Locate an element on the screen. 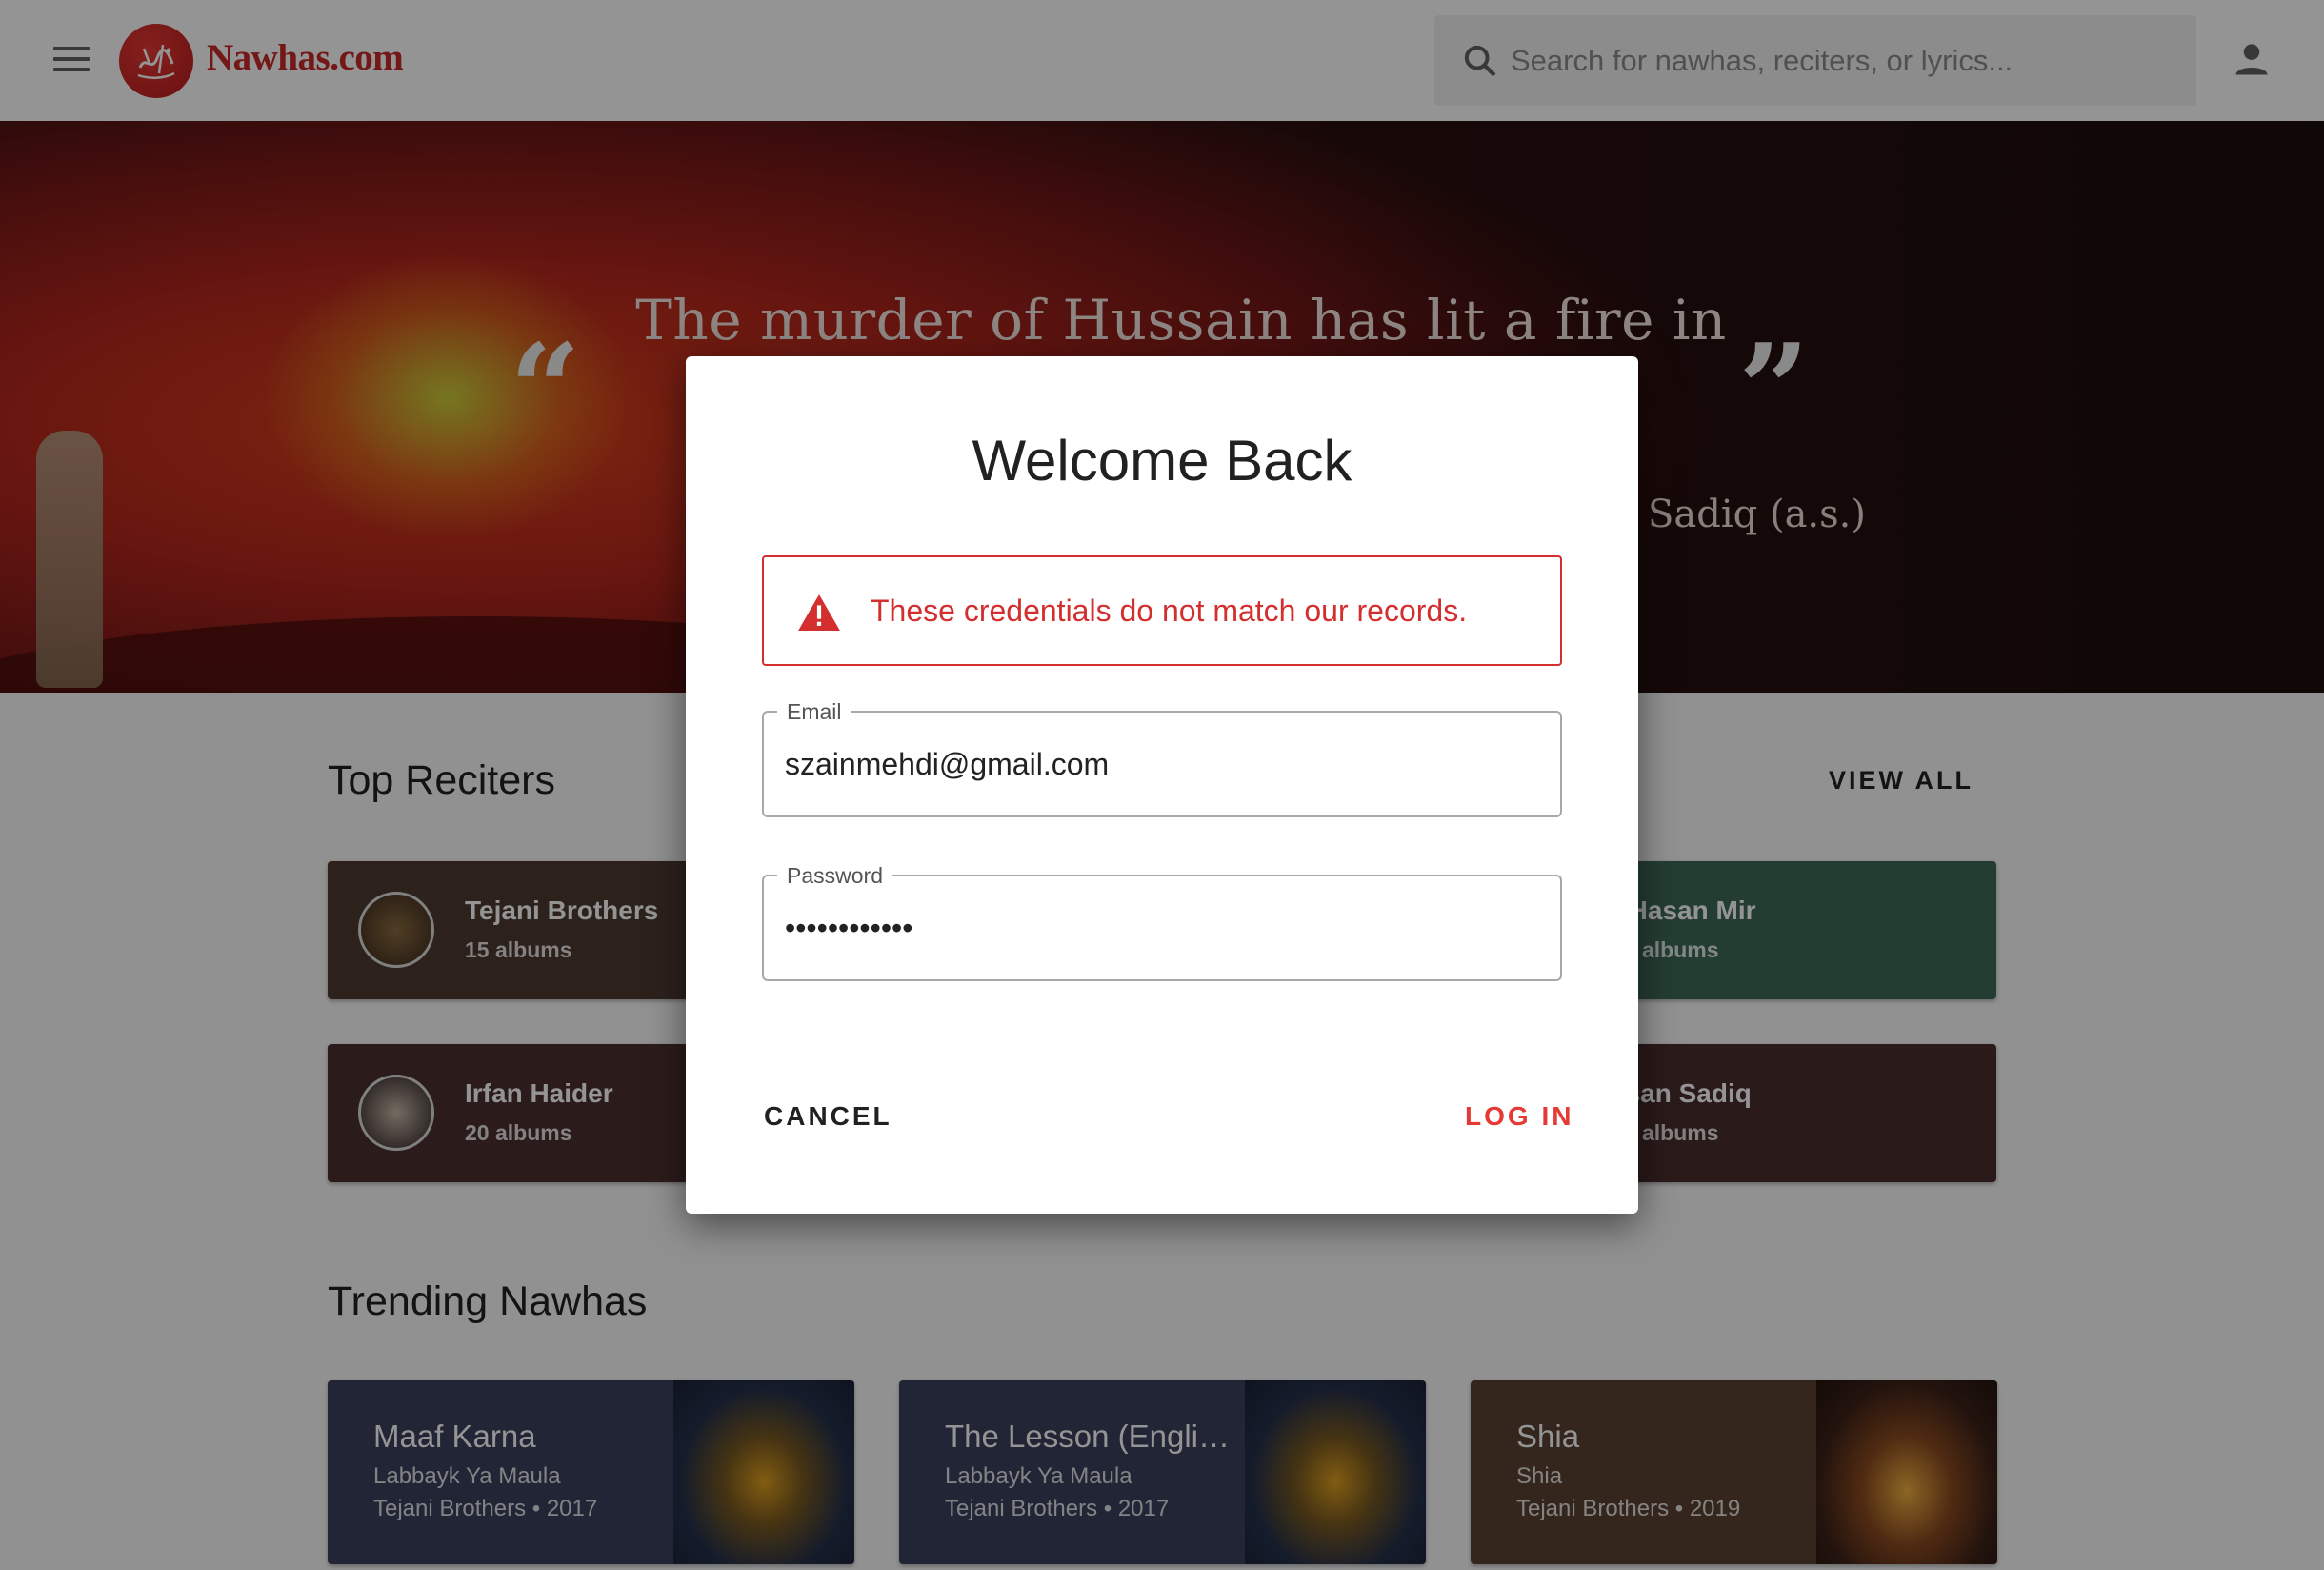  warning-icon is located at coordinates (819, 613).